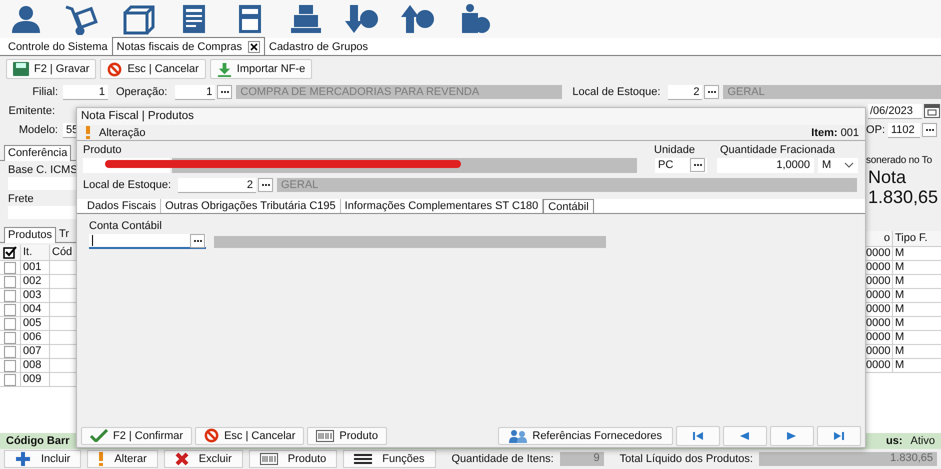 Image resolution: width=941 pixels, height=469 pixels. Describe the element at coordinates (122, 132) in the screenshot. I see `mode-label: Alteração` at that location.